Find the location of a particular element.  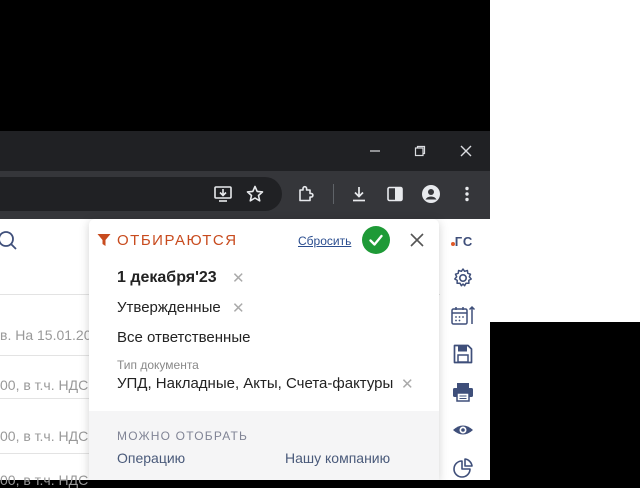

checkmark-icon is located at coordinates (376, 240).